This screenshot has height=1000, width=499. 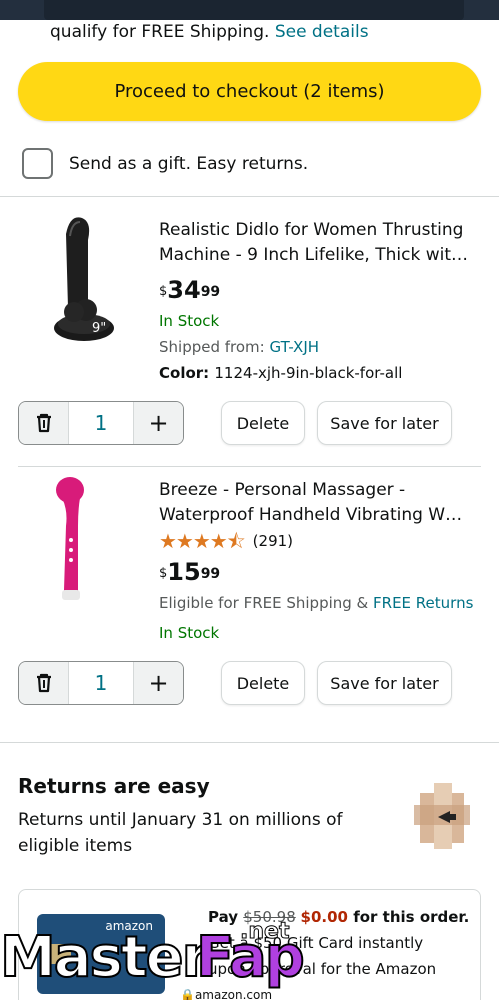 What do you see at coordinates (308, 373) in the screenshot?
I see `color-value: 1124-xjh-9in-black-for-all` at bounding box center [308, 373].